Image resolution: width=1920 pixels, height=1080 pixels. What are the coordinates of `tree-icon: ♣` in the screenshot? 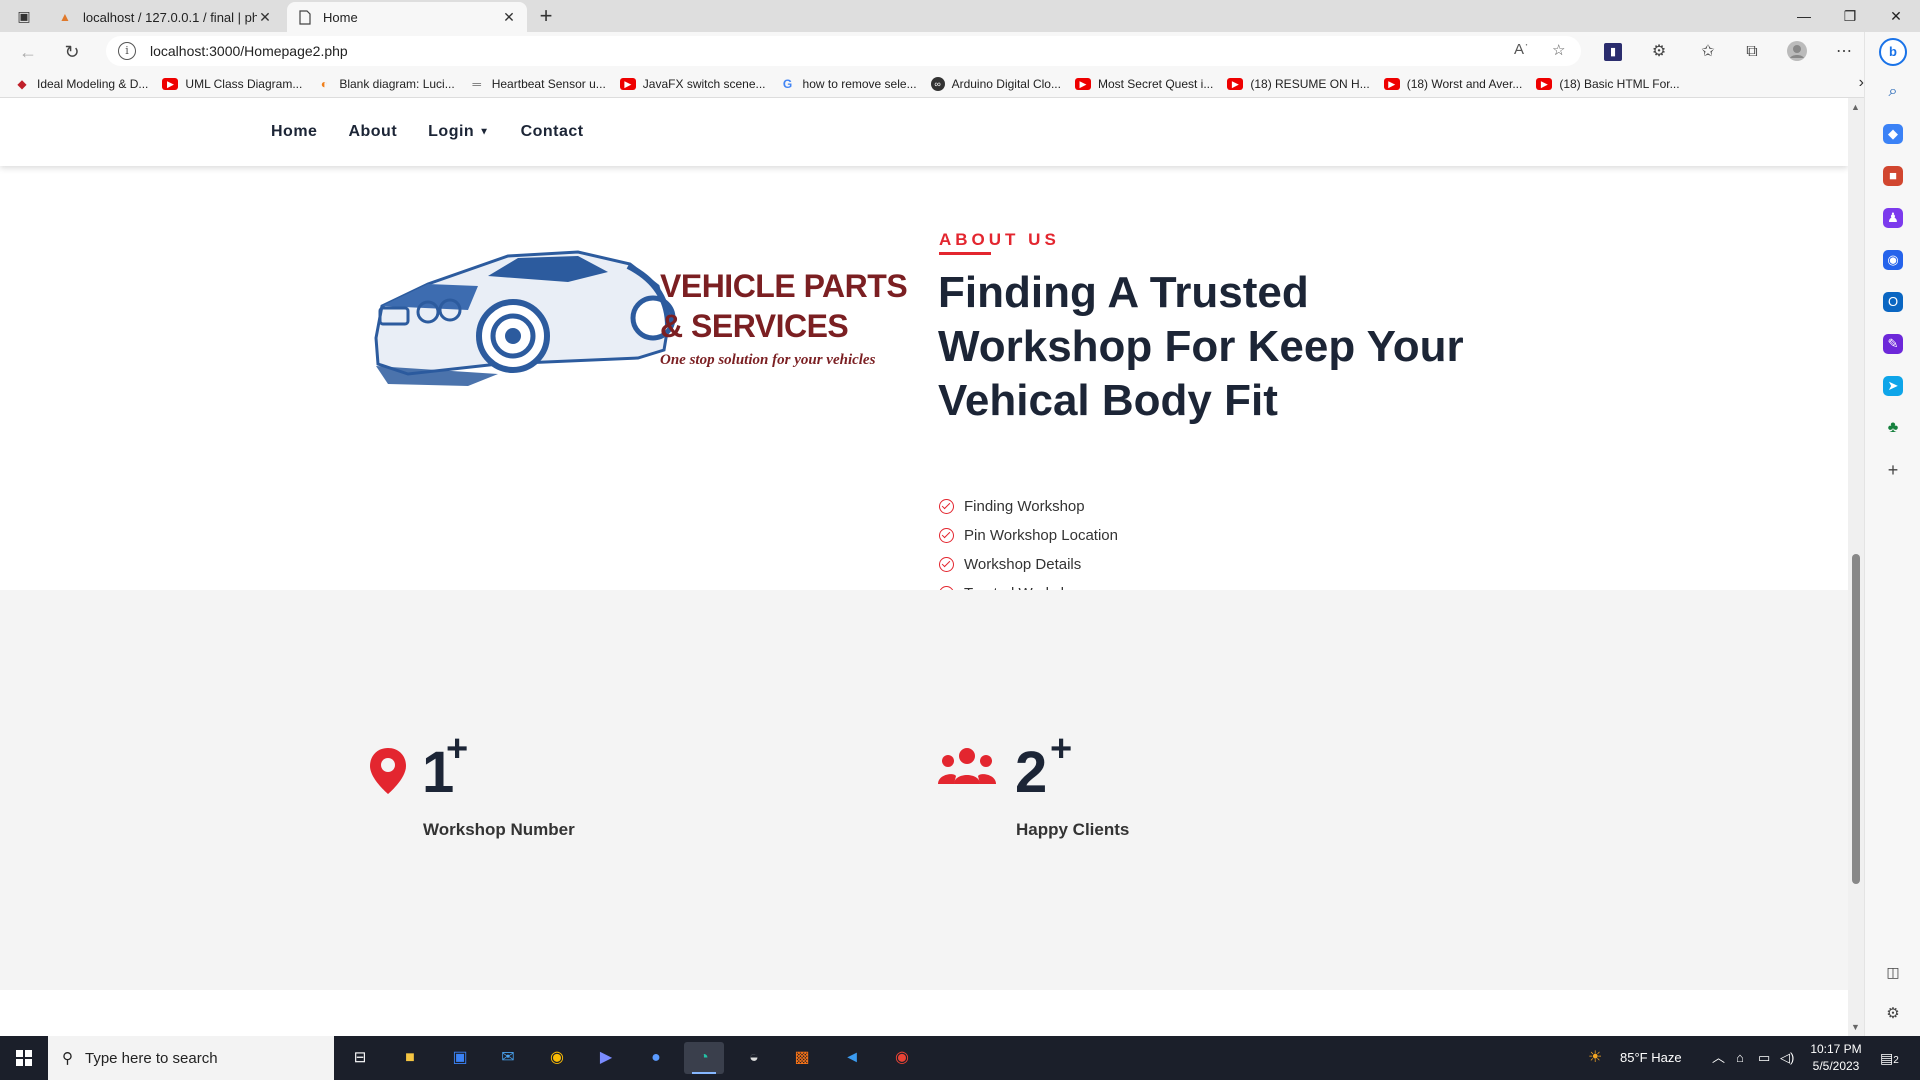 It's located at (1893, 428).